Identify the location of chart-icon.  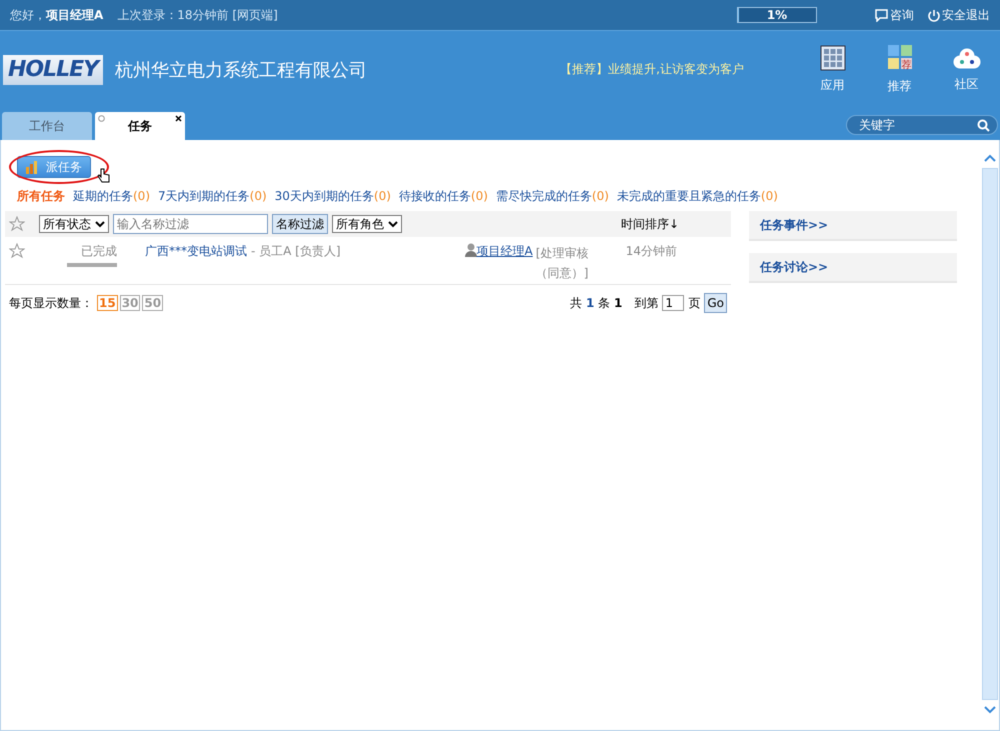
(33, 167).